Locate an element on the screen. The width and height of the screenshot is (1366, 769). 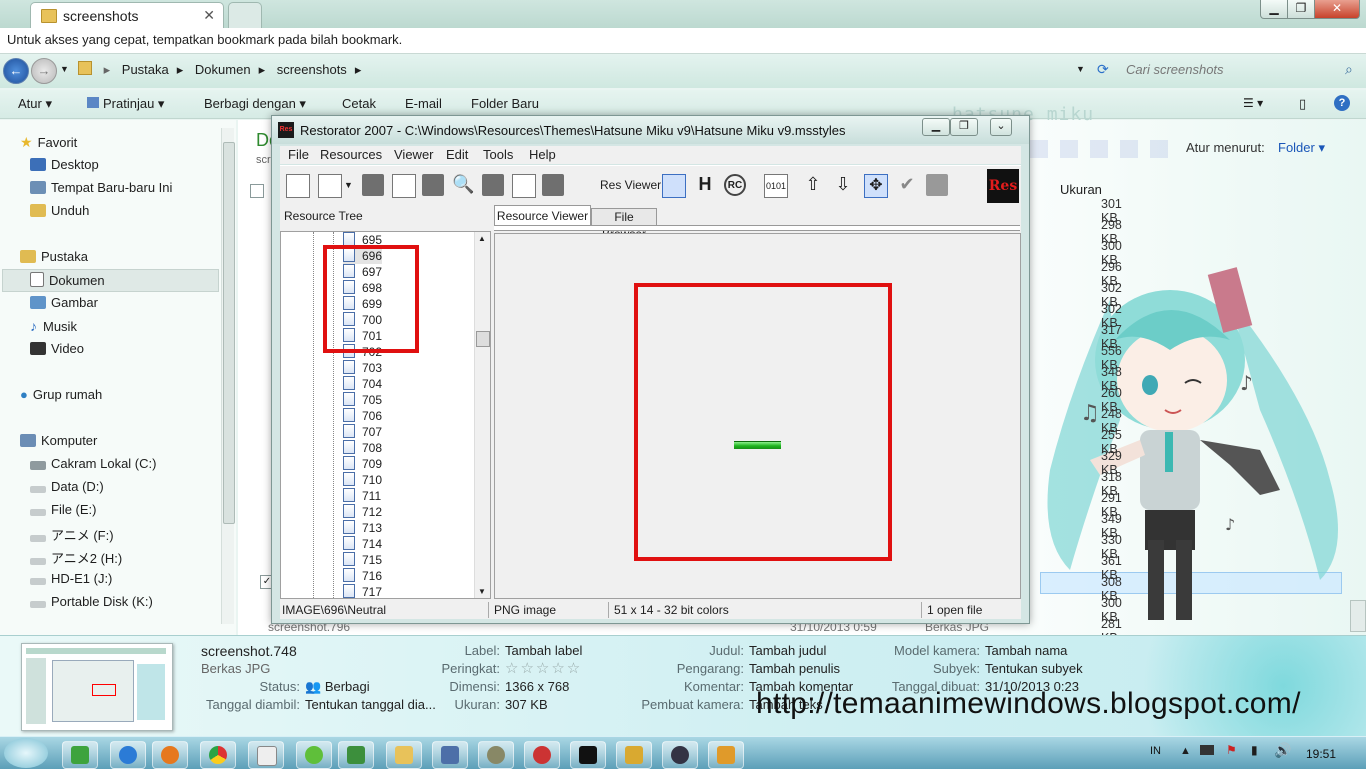
nav-drive-f: アニメ (F:) is located at coordinates (72, 534).